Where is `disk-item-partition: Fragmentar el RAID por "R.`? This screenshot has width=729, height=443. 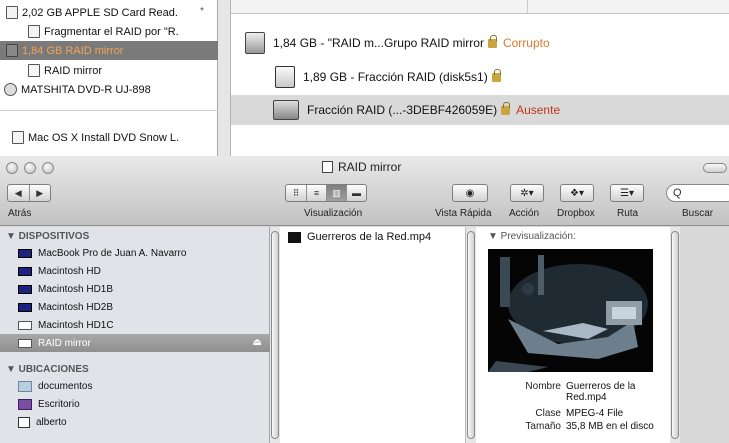 disk-item-partition: Fragmentar el RAID por "R. is located at coordinates (109, 31).